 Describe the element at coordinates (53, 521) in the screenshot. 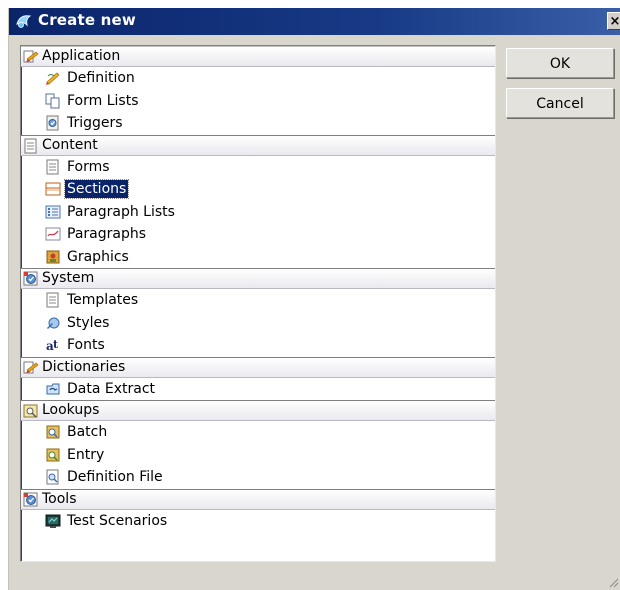

I see `test-scenarios-icon` at that location.